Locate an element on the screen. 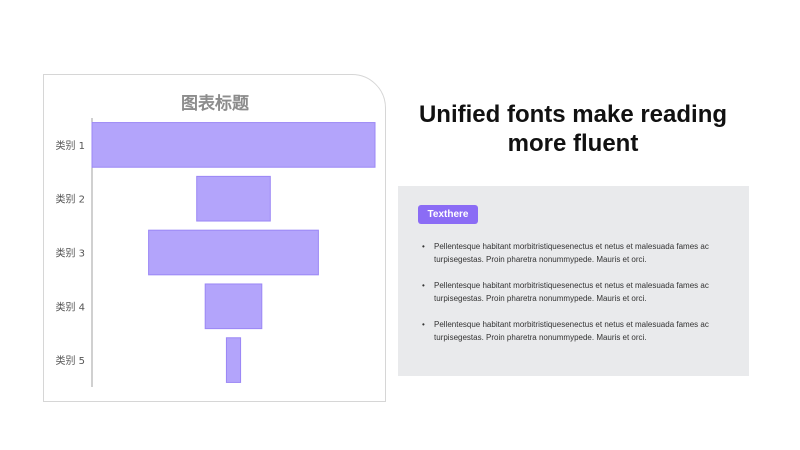  category-label: 类别 5 is located at coordinates (70, 360).